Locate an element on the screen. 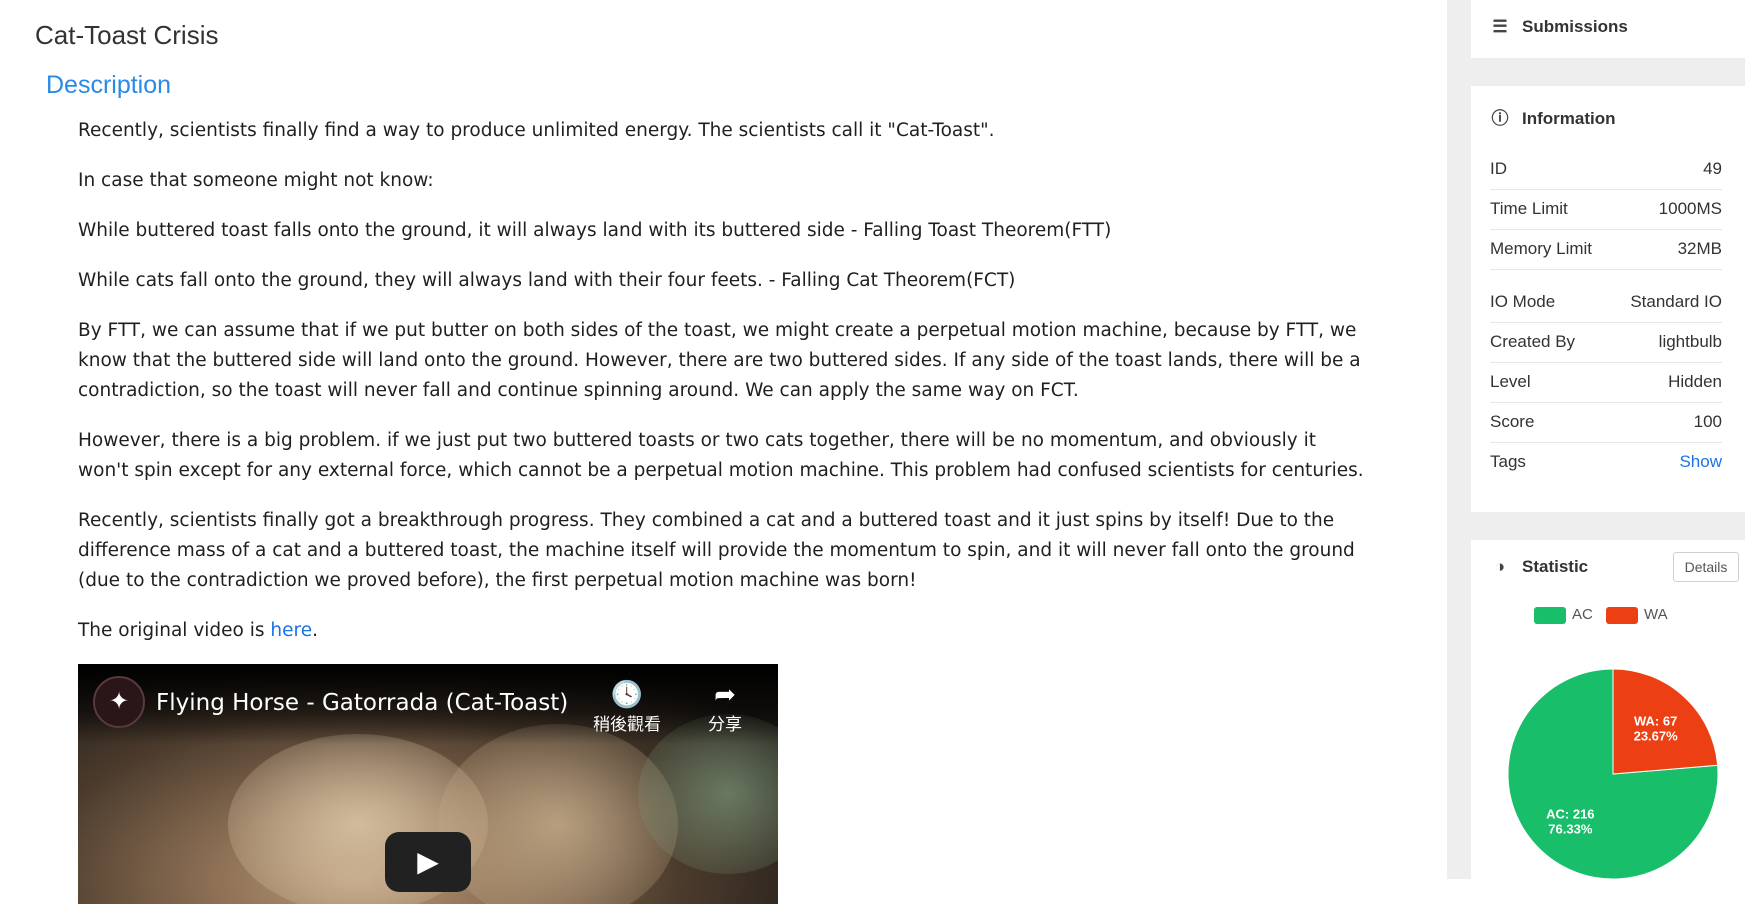  submissions-card: ☰ Submissions is located at coordinates (1608, 29).